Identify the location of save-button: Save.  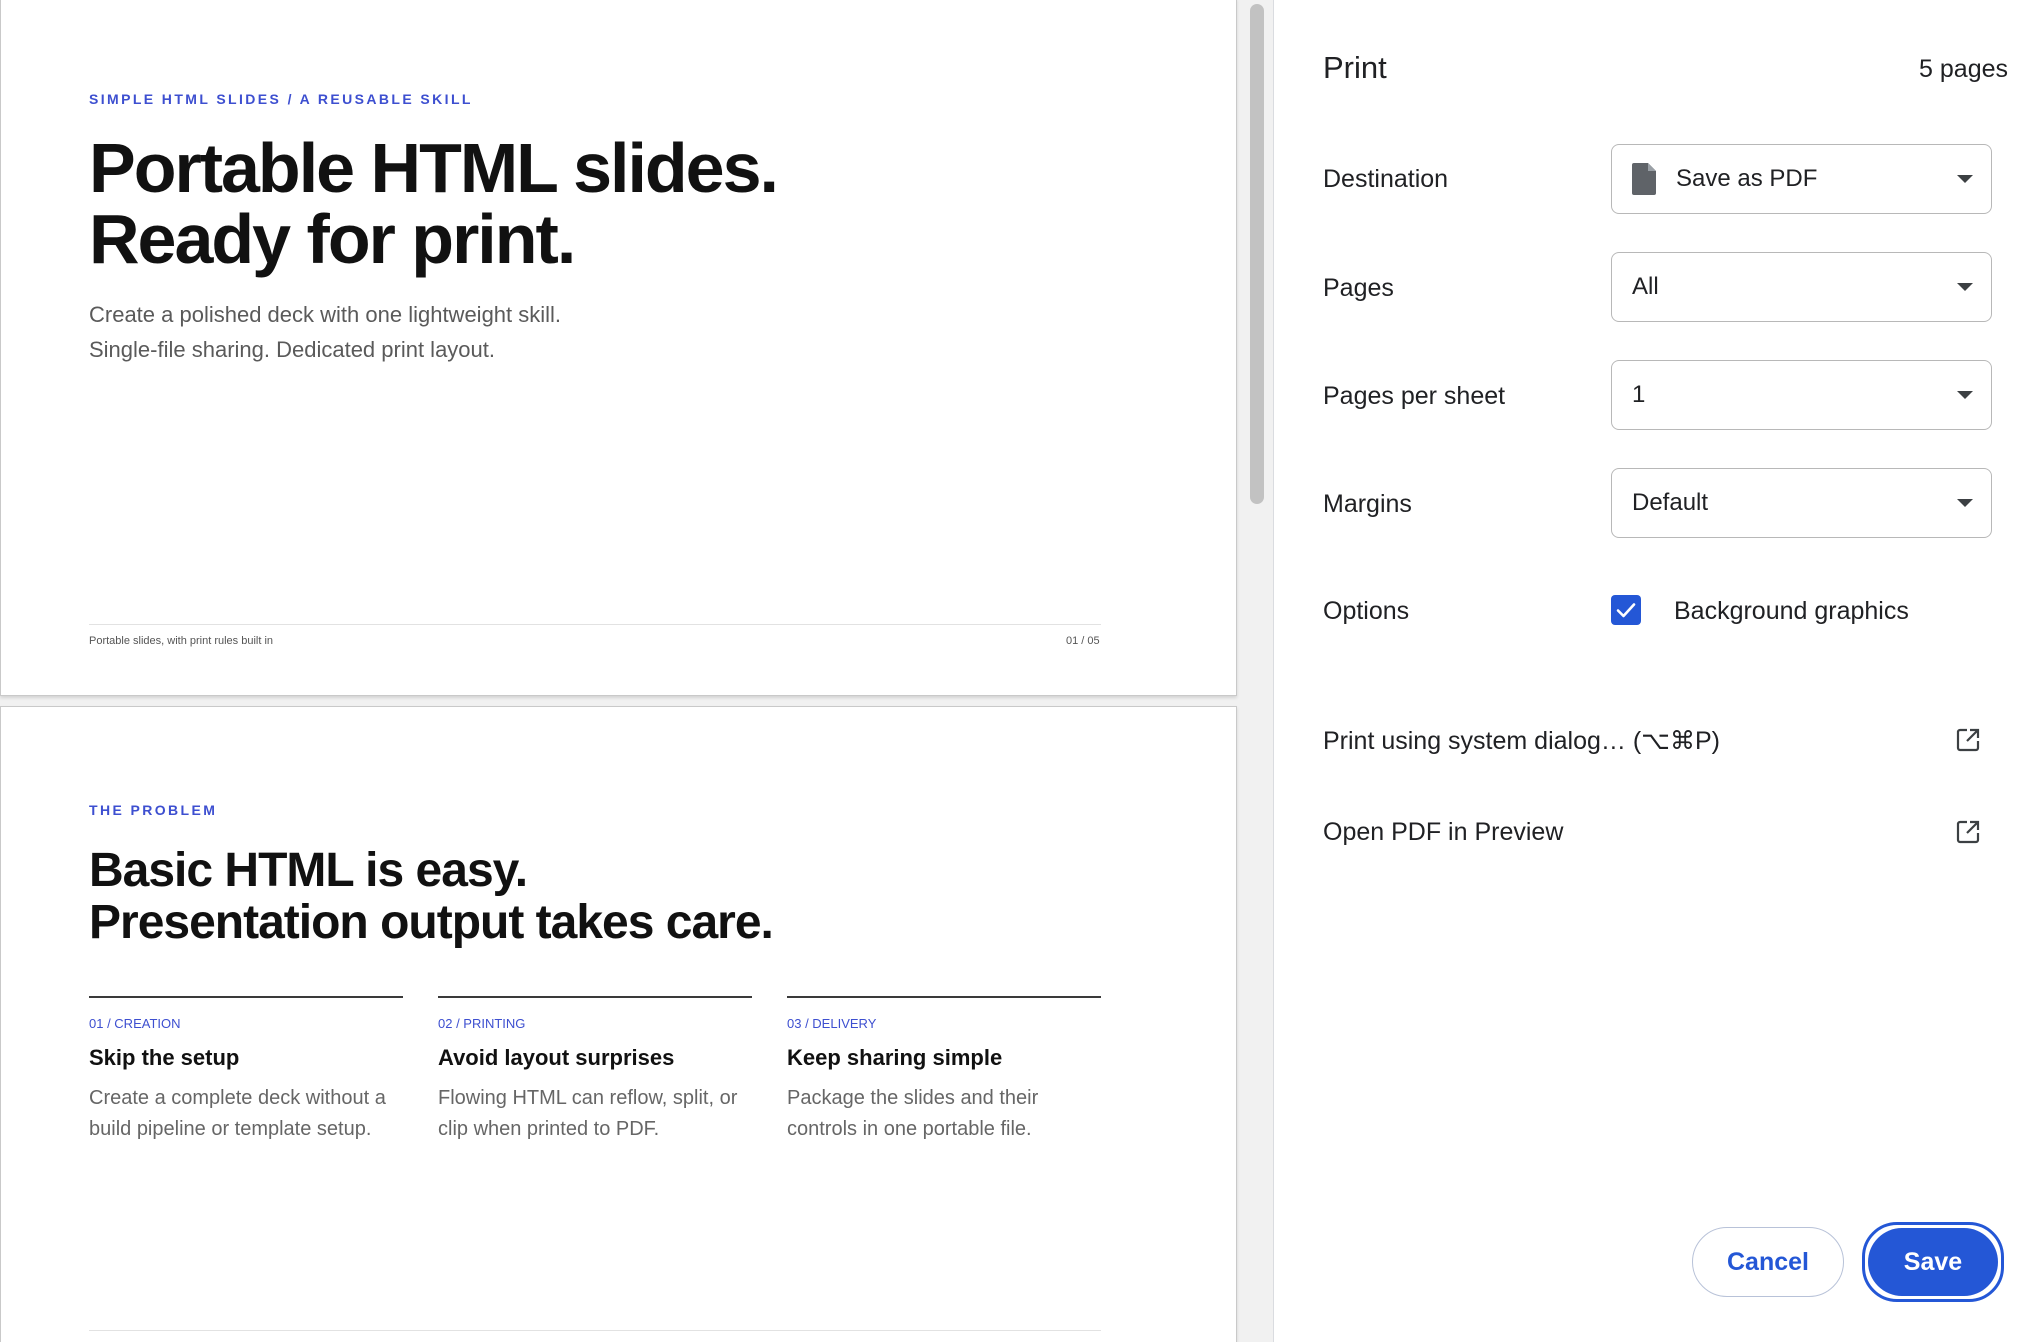
(1933, 1262).